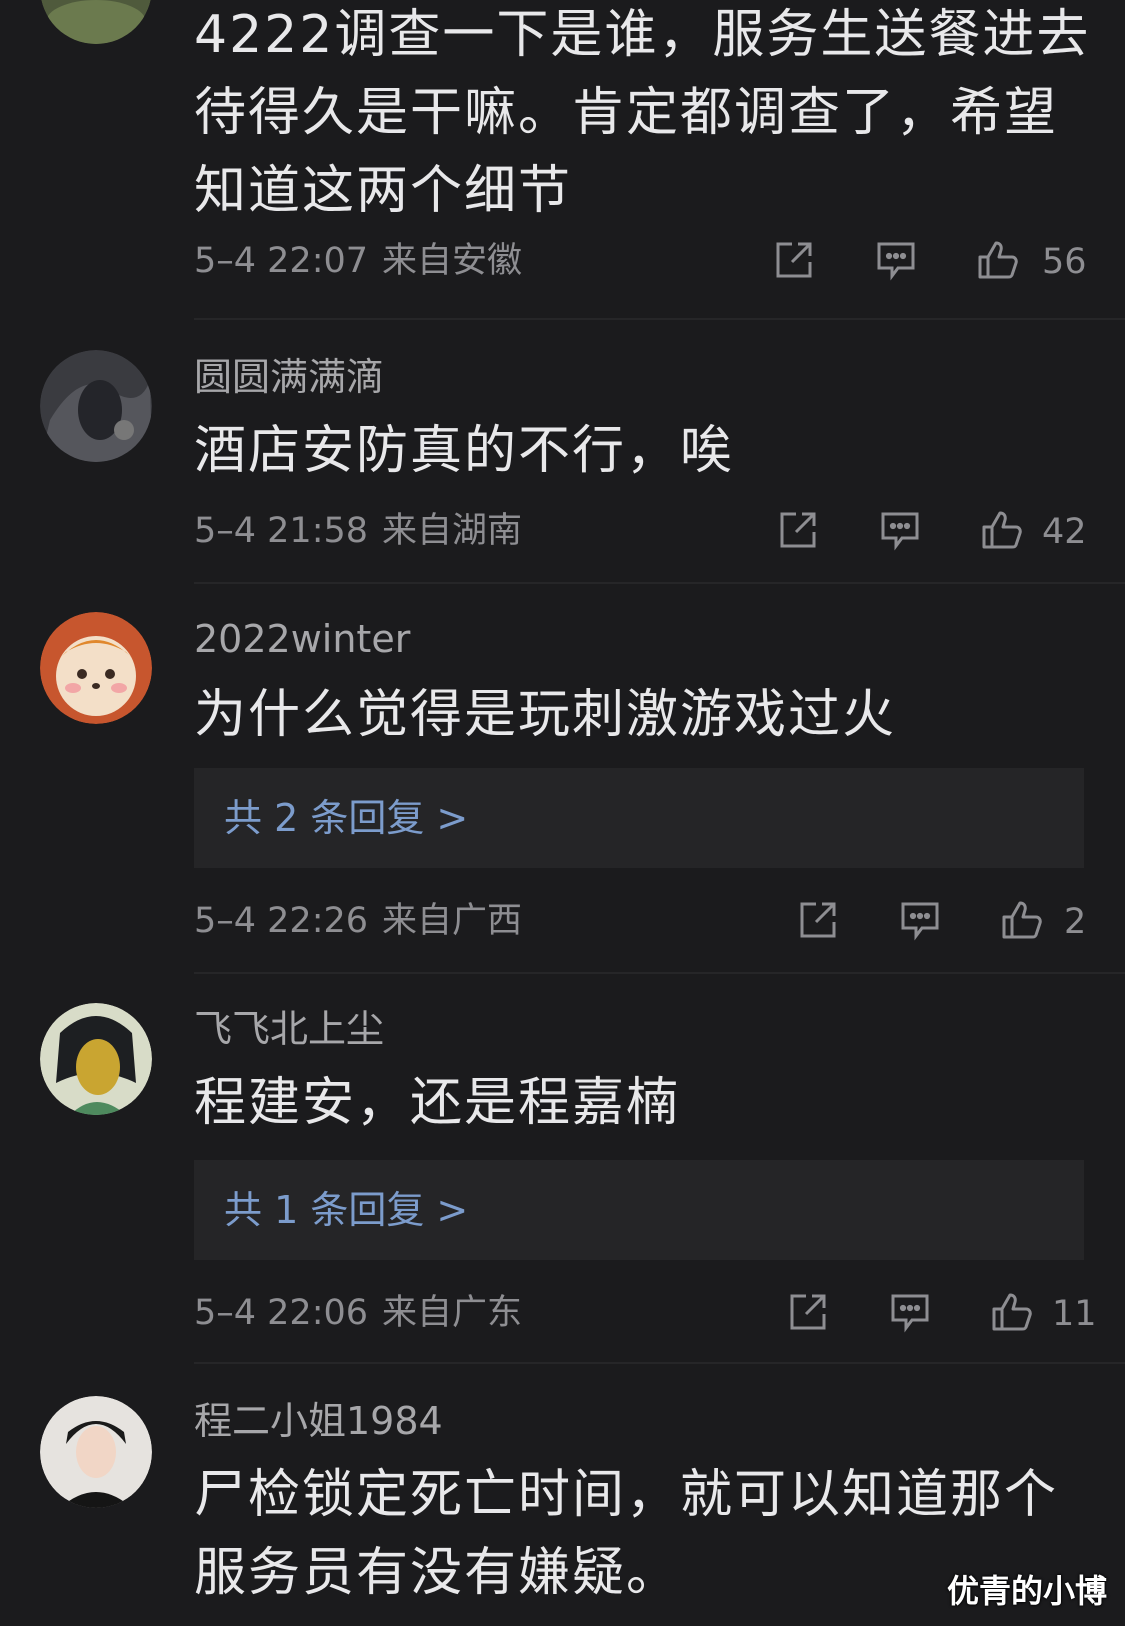 This screenshot has width=1125, height=1626. Describe the element at coordinates (289, 377) in the screenshot. I see `comment-username: 圆圆满满滴` at that location.